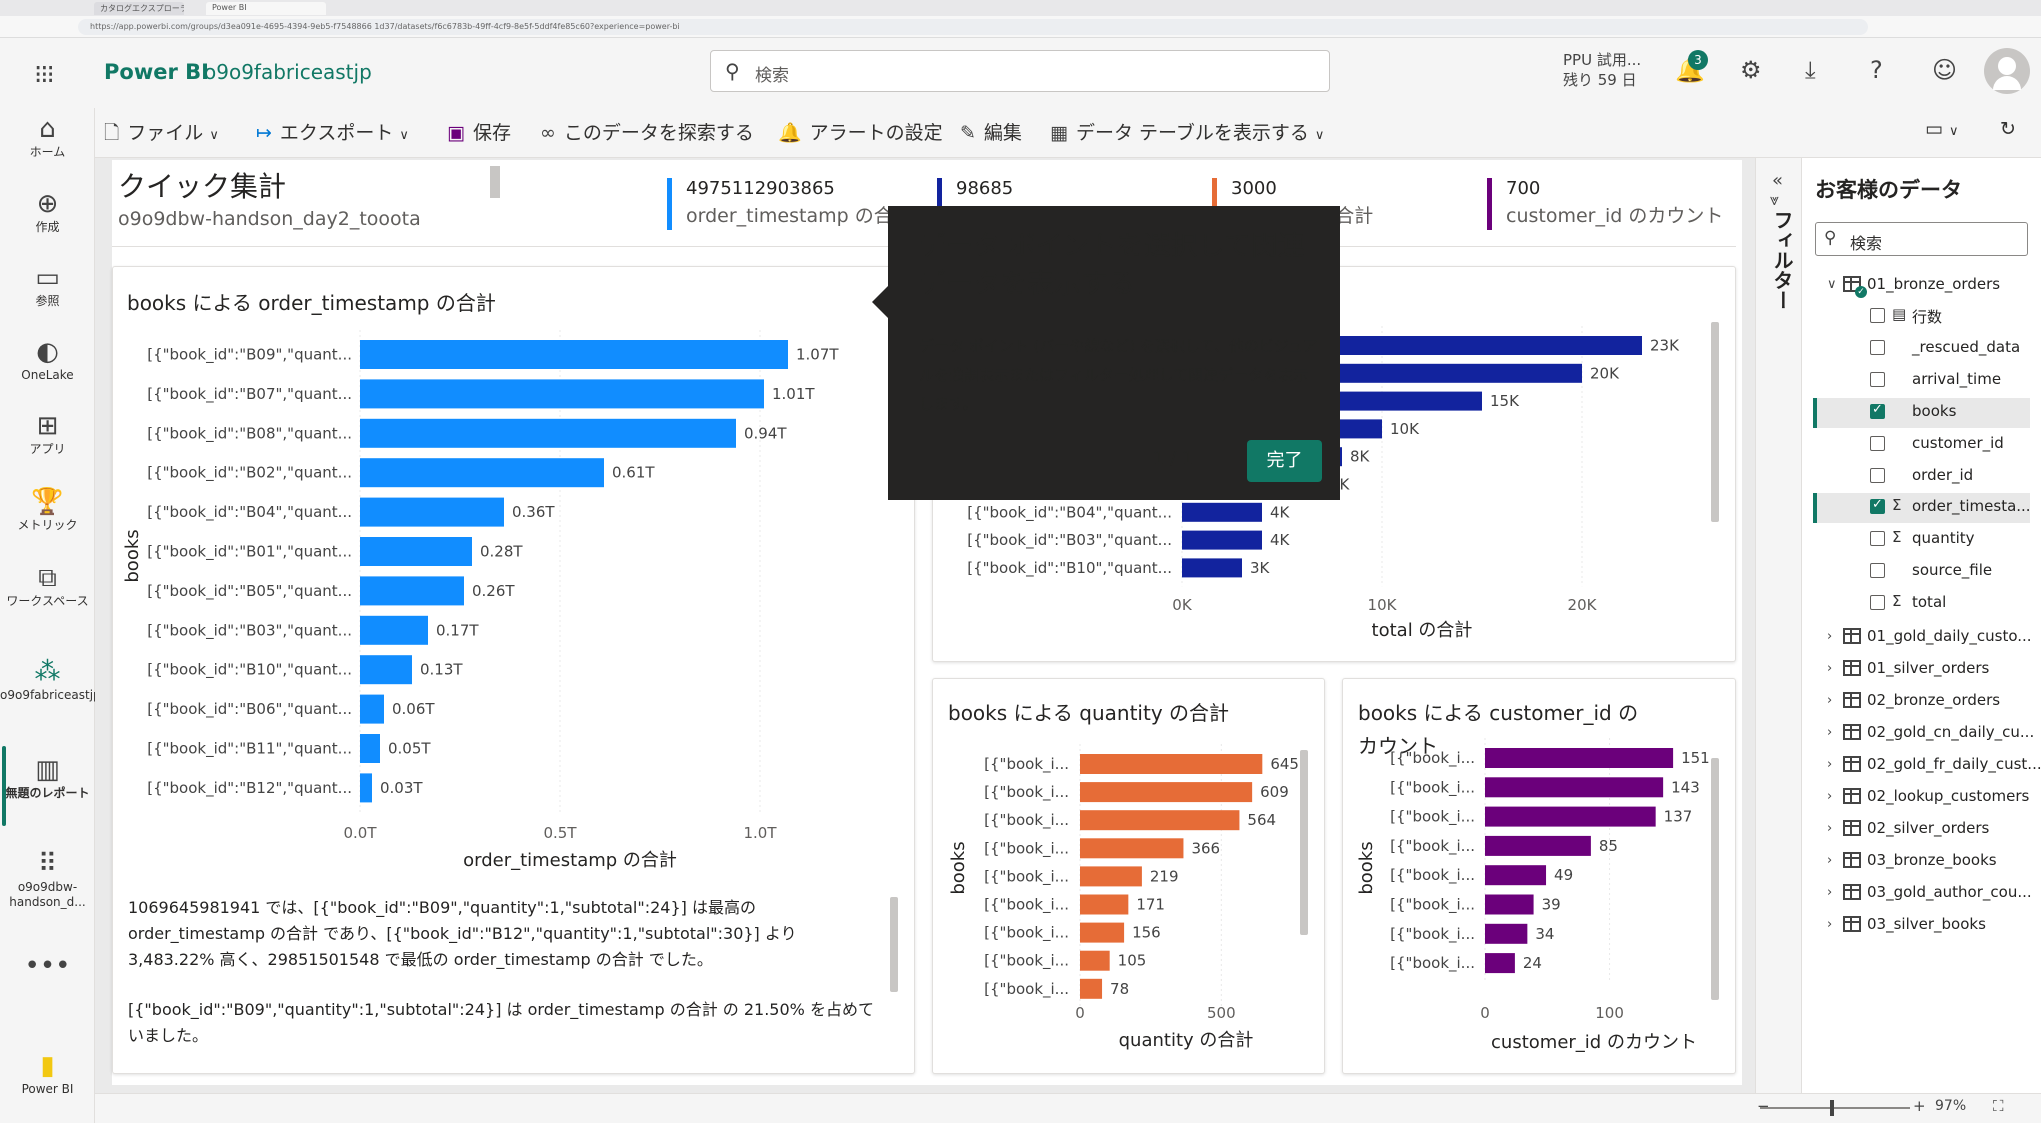 Image resolution: width=2041 pixels, height=1123 pixels. I want to click on field-row: arrival_time, so click(1922, 381).